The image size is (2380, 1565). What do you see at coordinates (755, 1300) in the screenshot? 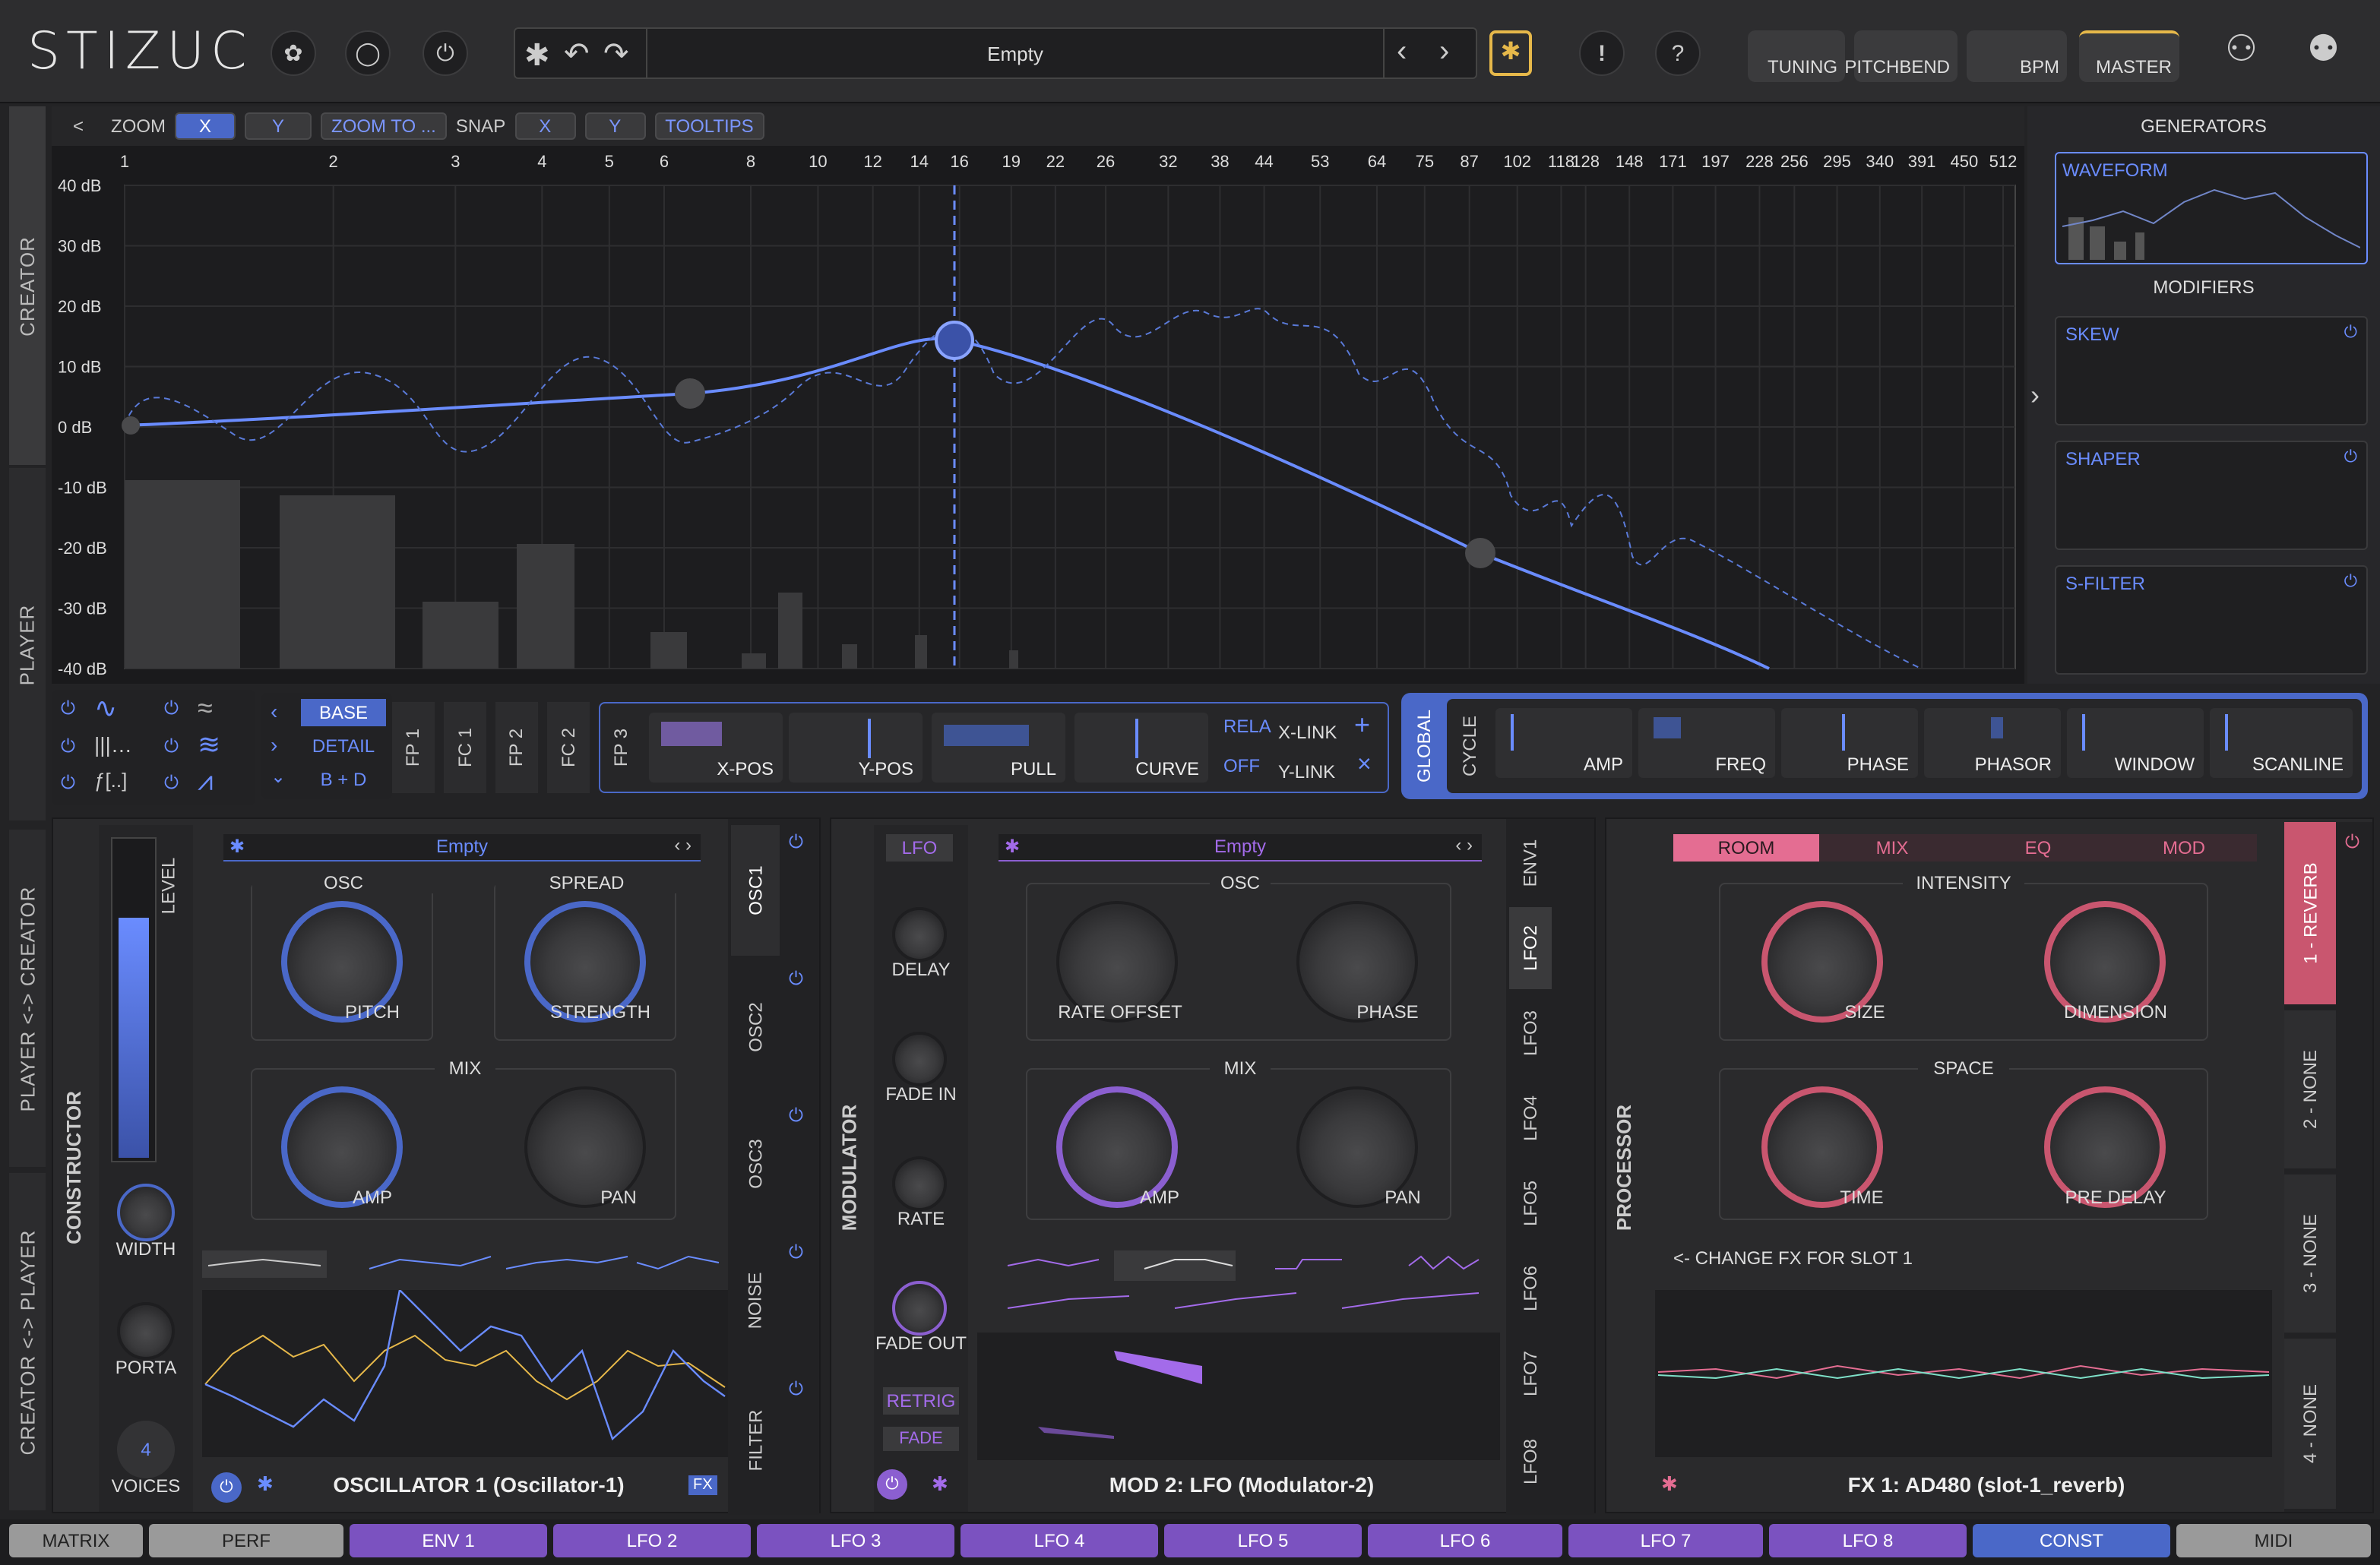
I see `tab-noise: NOISE` at bounding box center [755, 1300].